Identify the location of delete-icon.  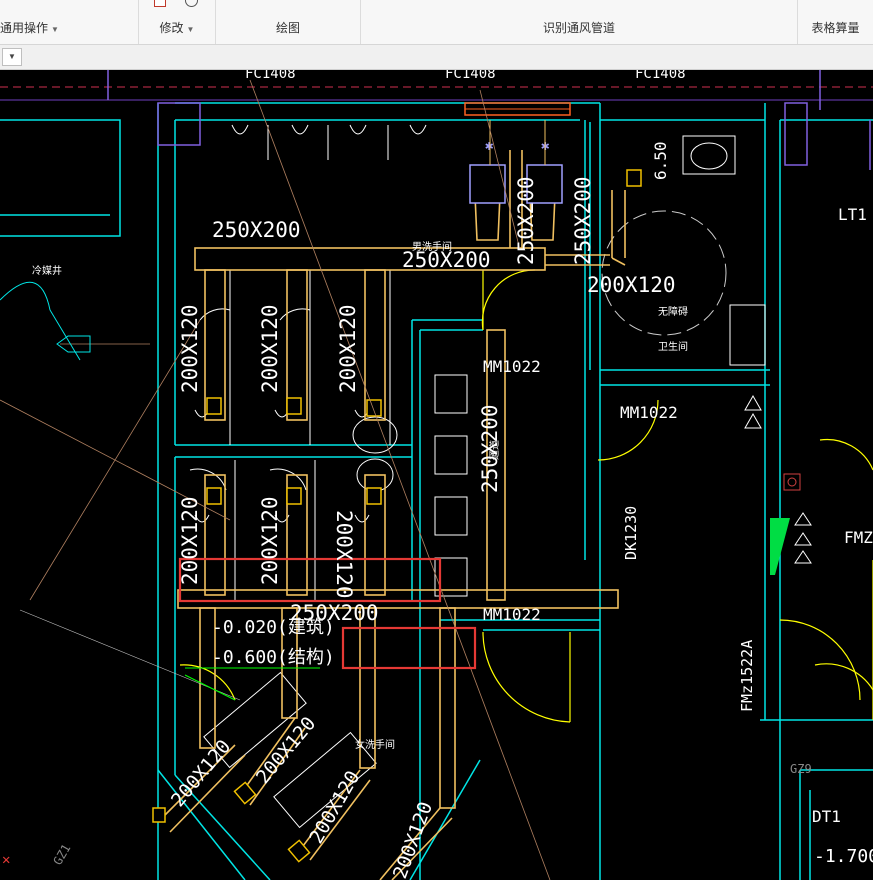
(160, 3).